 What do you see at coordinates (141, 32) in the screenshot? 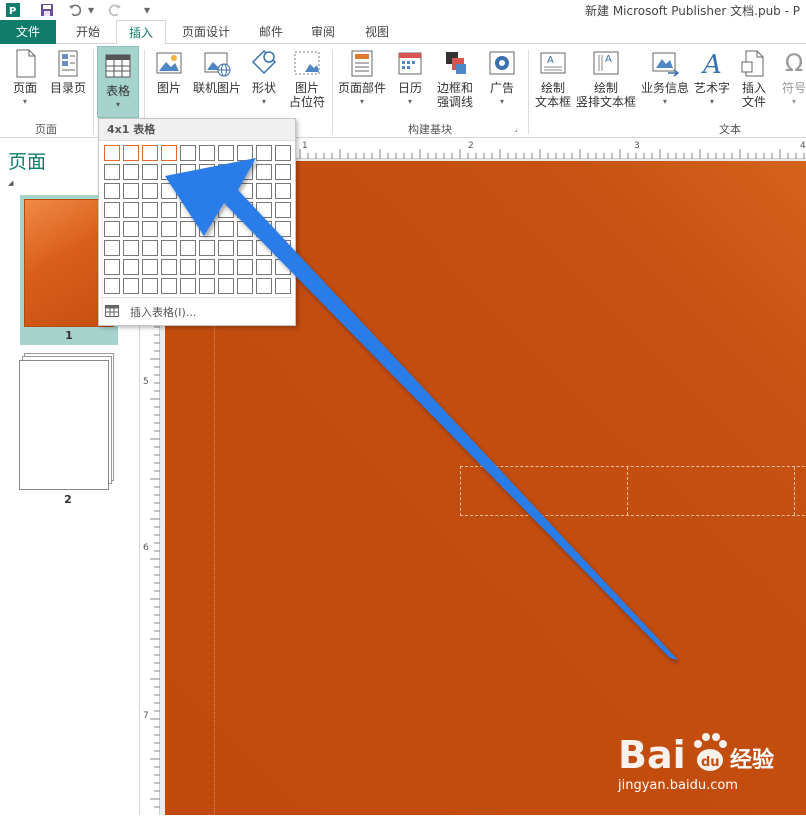
I see `tab-insert: 插入` at bounding box center [141, 32].